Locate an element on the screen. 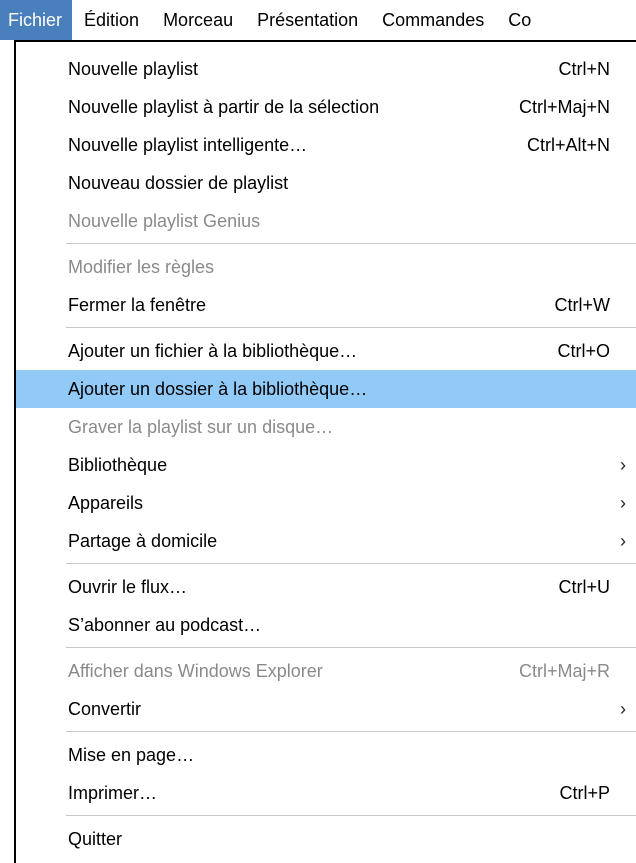  menu-item-afficher-dans-windows-explorer: Afficher dans Windows Explorer Ctrl+Maj+R is located at coordinates (326, 671).